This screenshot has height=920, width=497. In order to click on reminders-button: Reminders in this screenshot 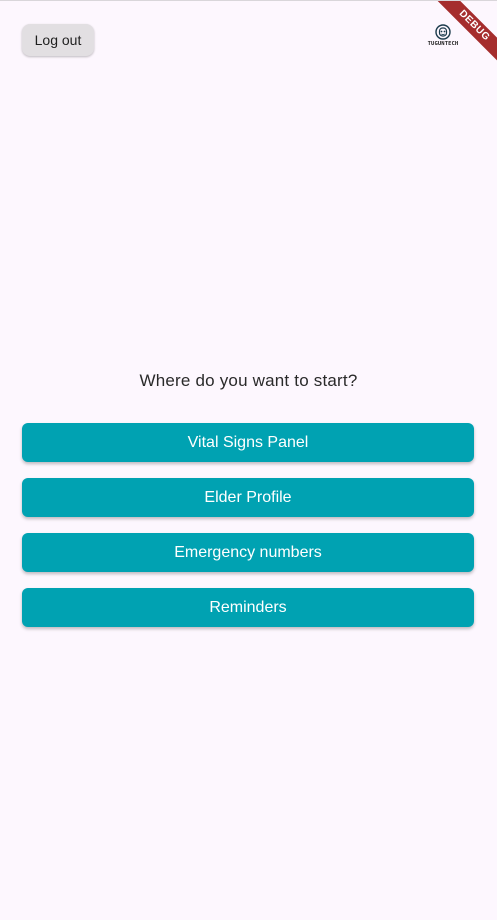, I will do `click(248, 607)`.